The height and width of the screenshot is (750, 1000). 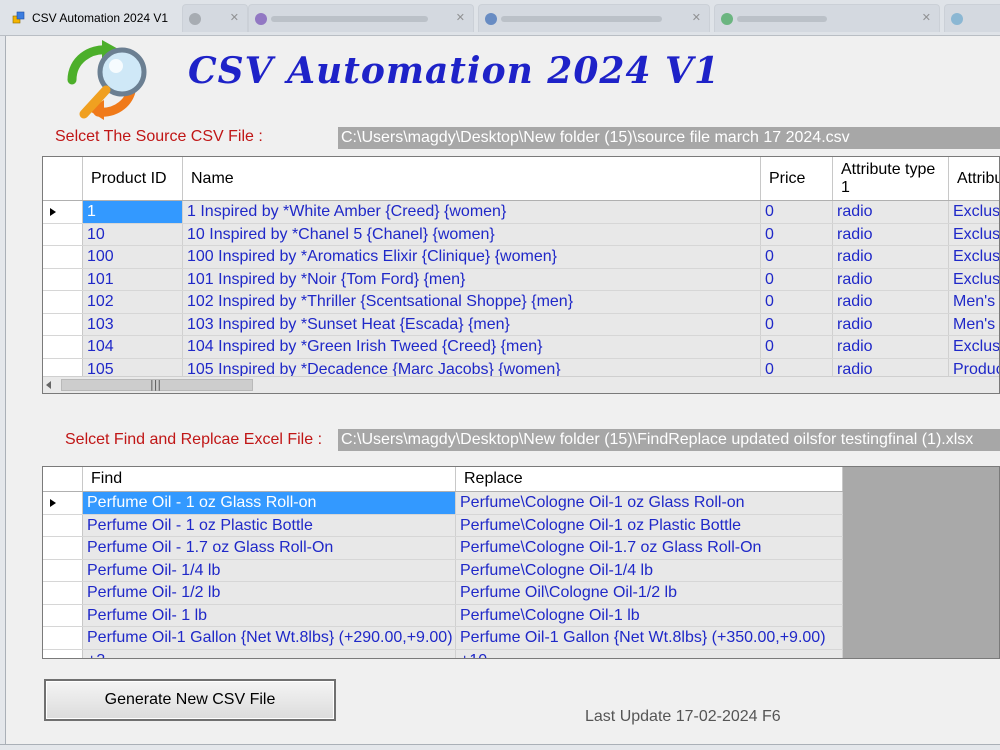 What do you see at coordinates (472, 178) in the screenshot?
I see `column-header-name: Name` at bounding box center [472, 178].